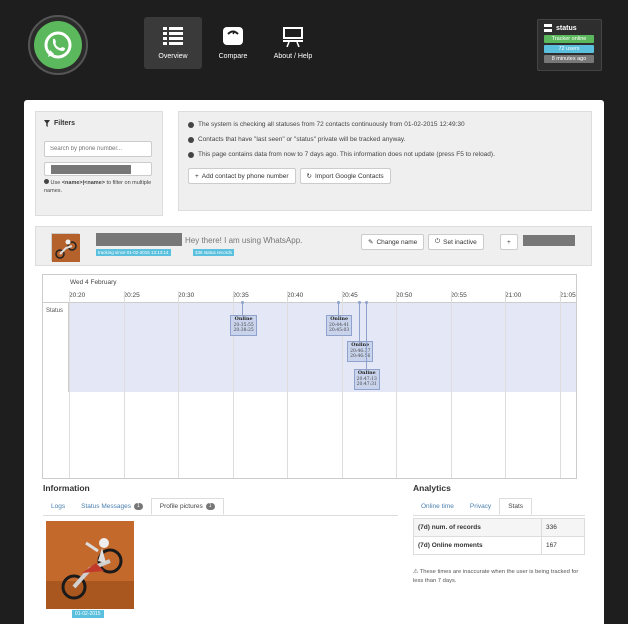 This screenshot has width=628, height=624. Describe the element at coordinates (131, 295) in the screenshot. I see `timeline-tick-label: 20:25` at that location.